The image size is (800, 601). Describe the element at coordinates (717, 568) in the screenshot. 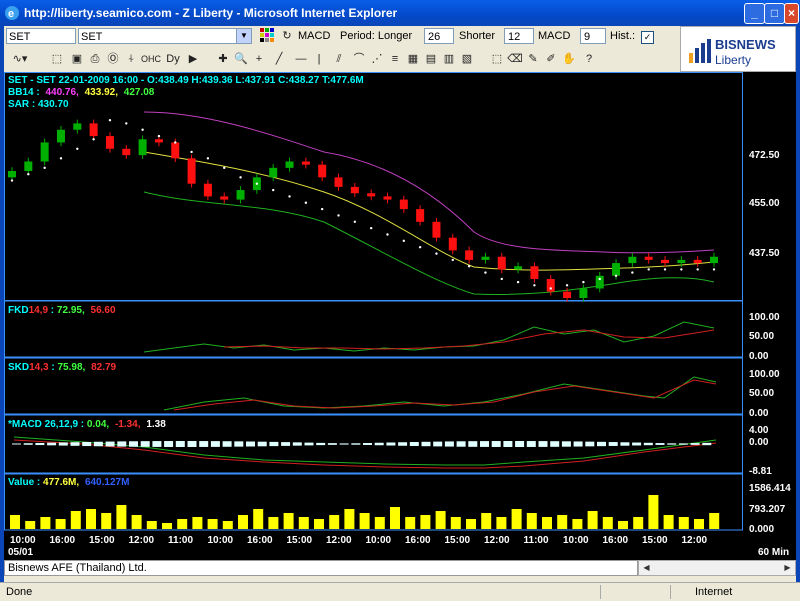

I see `horizontal-scrollbar: ◀ ▶` at that location.